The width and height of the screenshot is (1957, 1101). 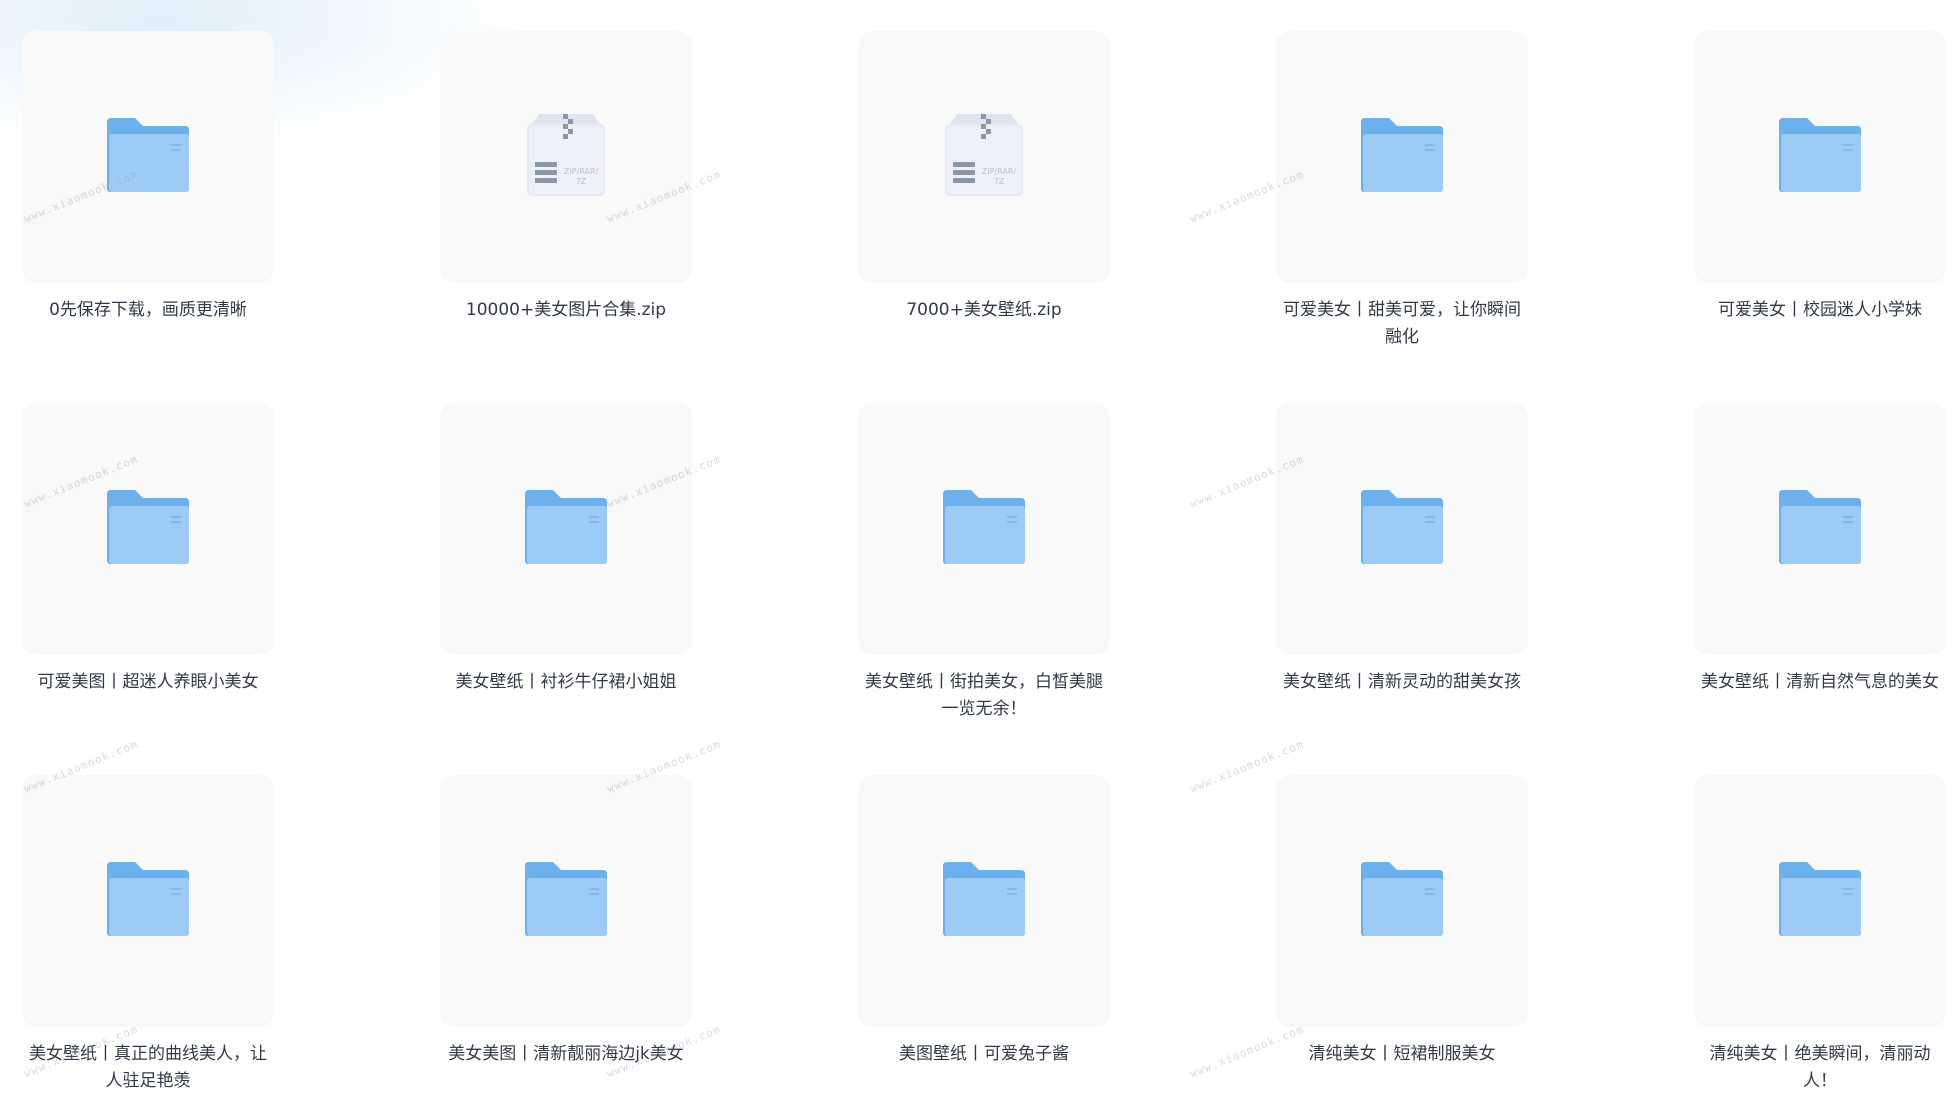 I want to click on file-item: ZIP/RAR/7Z 7000+美女壁纸.zip, so click(x=984, y=217).